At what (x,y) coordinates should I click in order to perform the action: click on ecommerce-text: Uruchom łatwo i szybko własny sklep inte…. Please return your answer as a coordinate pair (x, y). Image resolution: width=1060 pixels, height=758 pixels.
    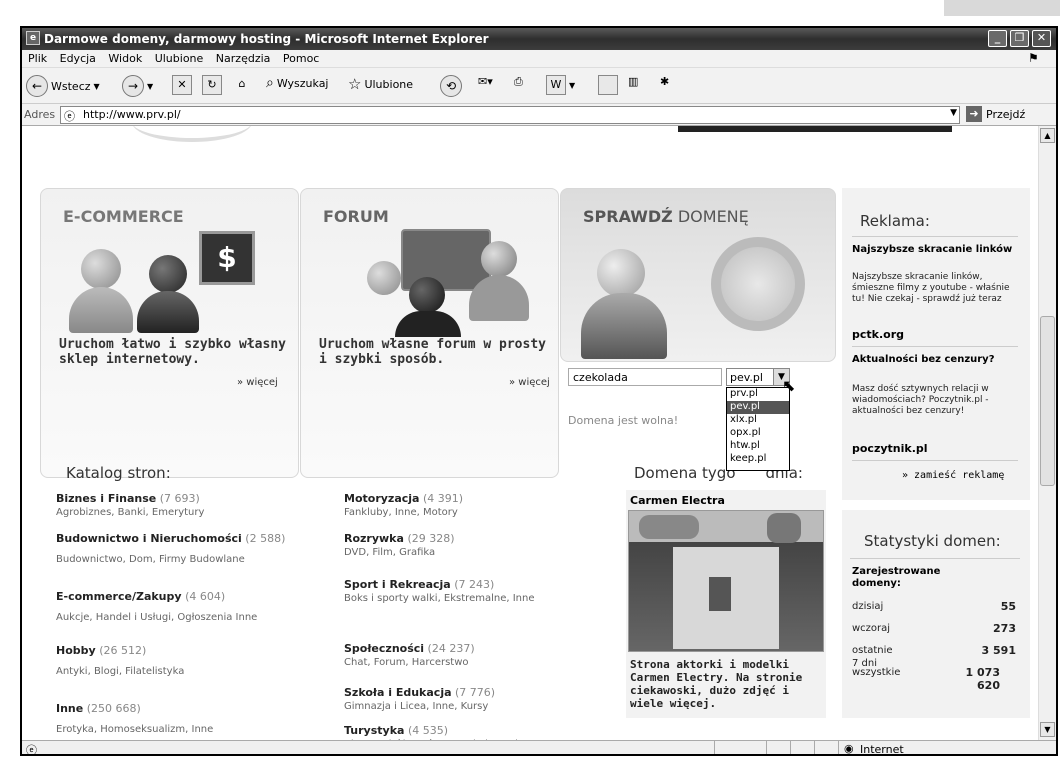
    Looking at the image, I should click on (172, 352).